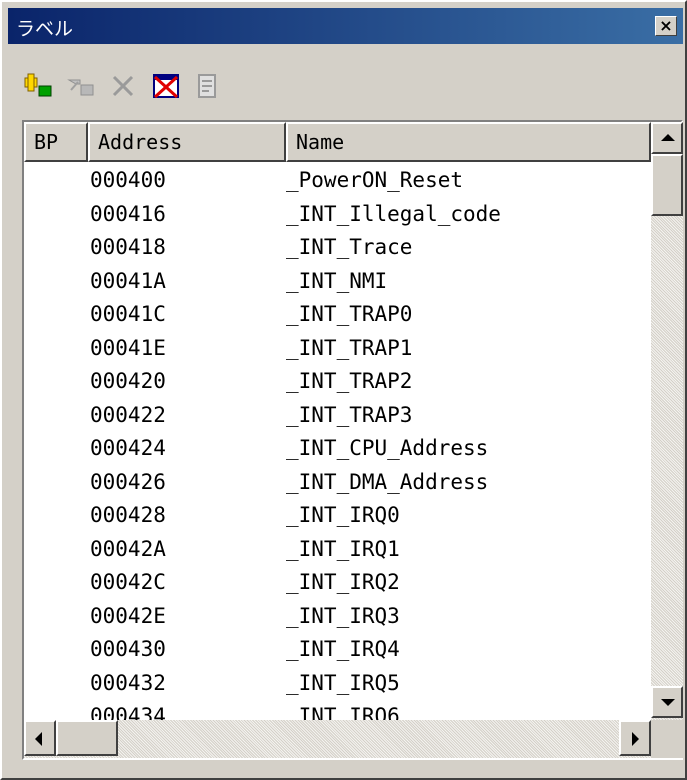 The width and height of the screenshot is (687, 780). I want to click on name-cell: _INT_IRQ3, so click(343, 615).